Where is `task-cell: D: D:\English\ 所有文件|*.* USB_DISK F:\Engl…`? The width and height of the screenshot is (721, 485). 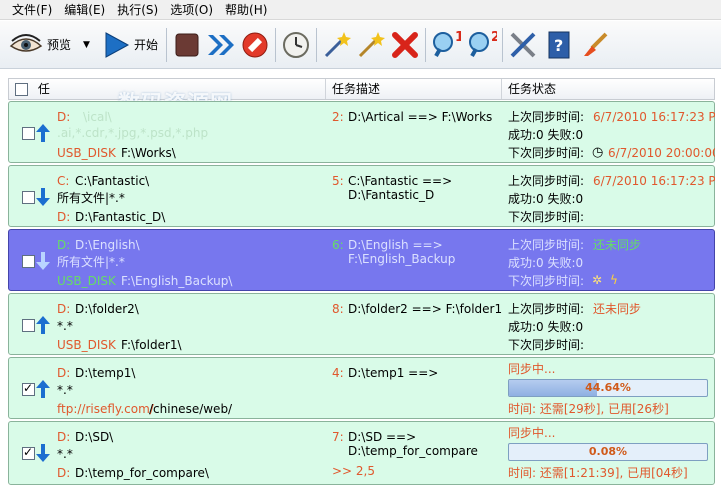 task-cell: D: D:\English\ 所有文件|*.* USB_DISK F:\Engl… is located at coordinates (167, 260).